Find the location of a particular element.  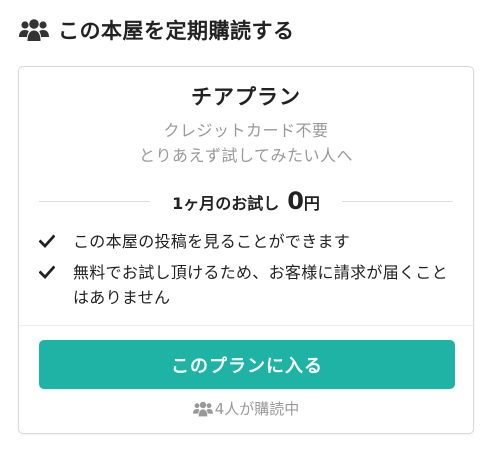

subscriber-count: 4人が購読中 is located at coordinates (246, 408).